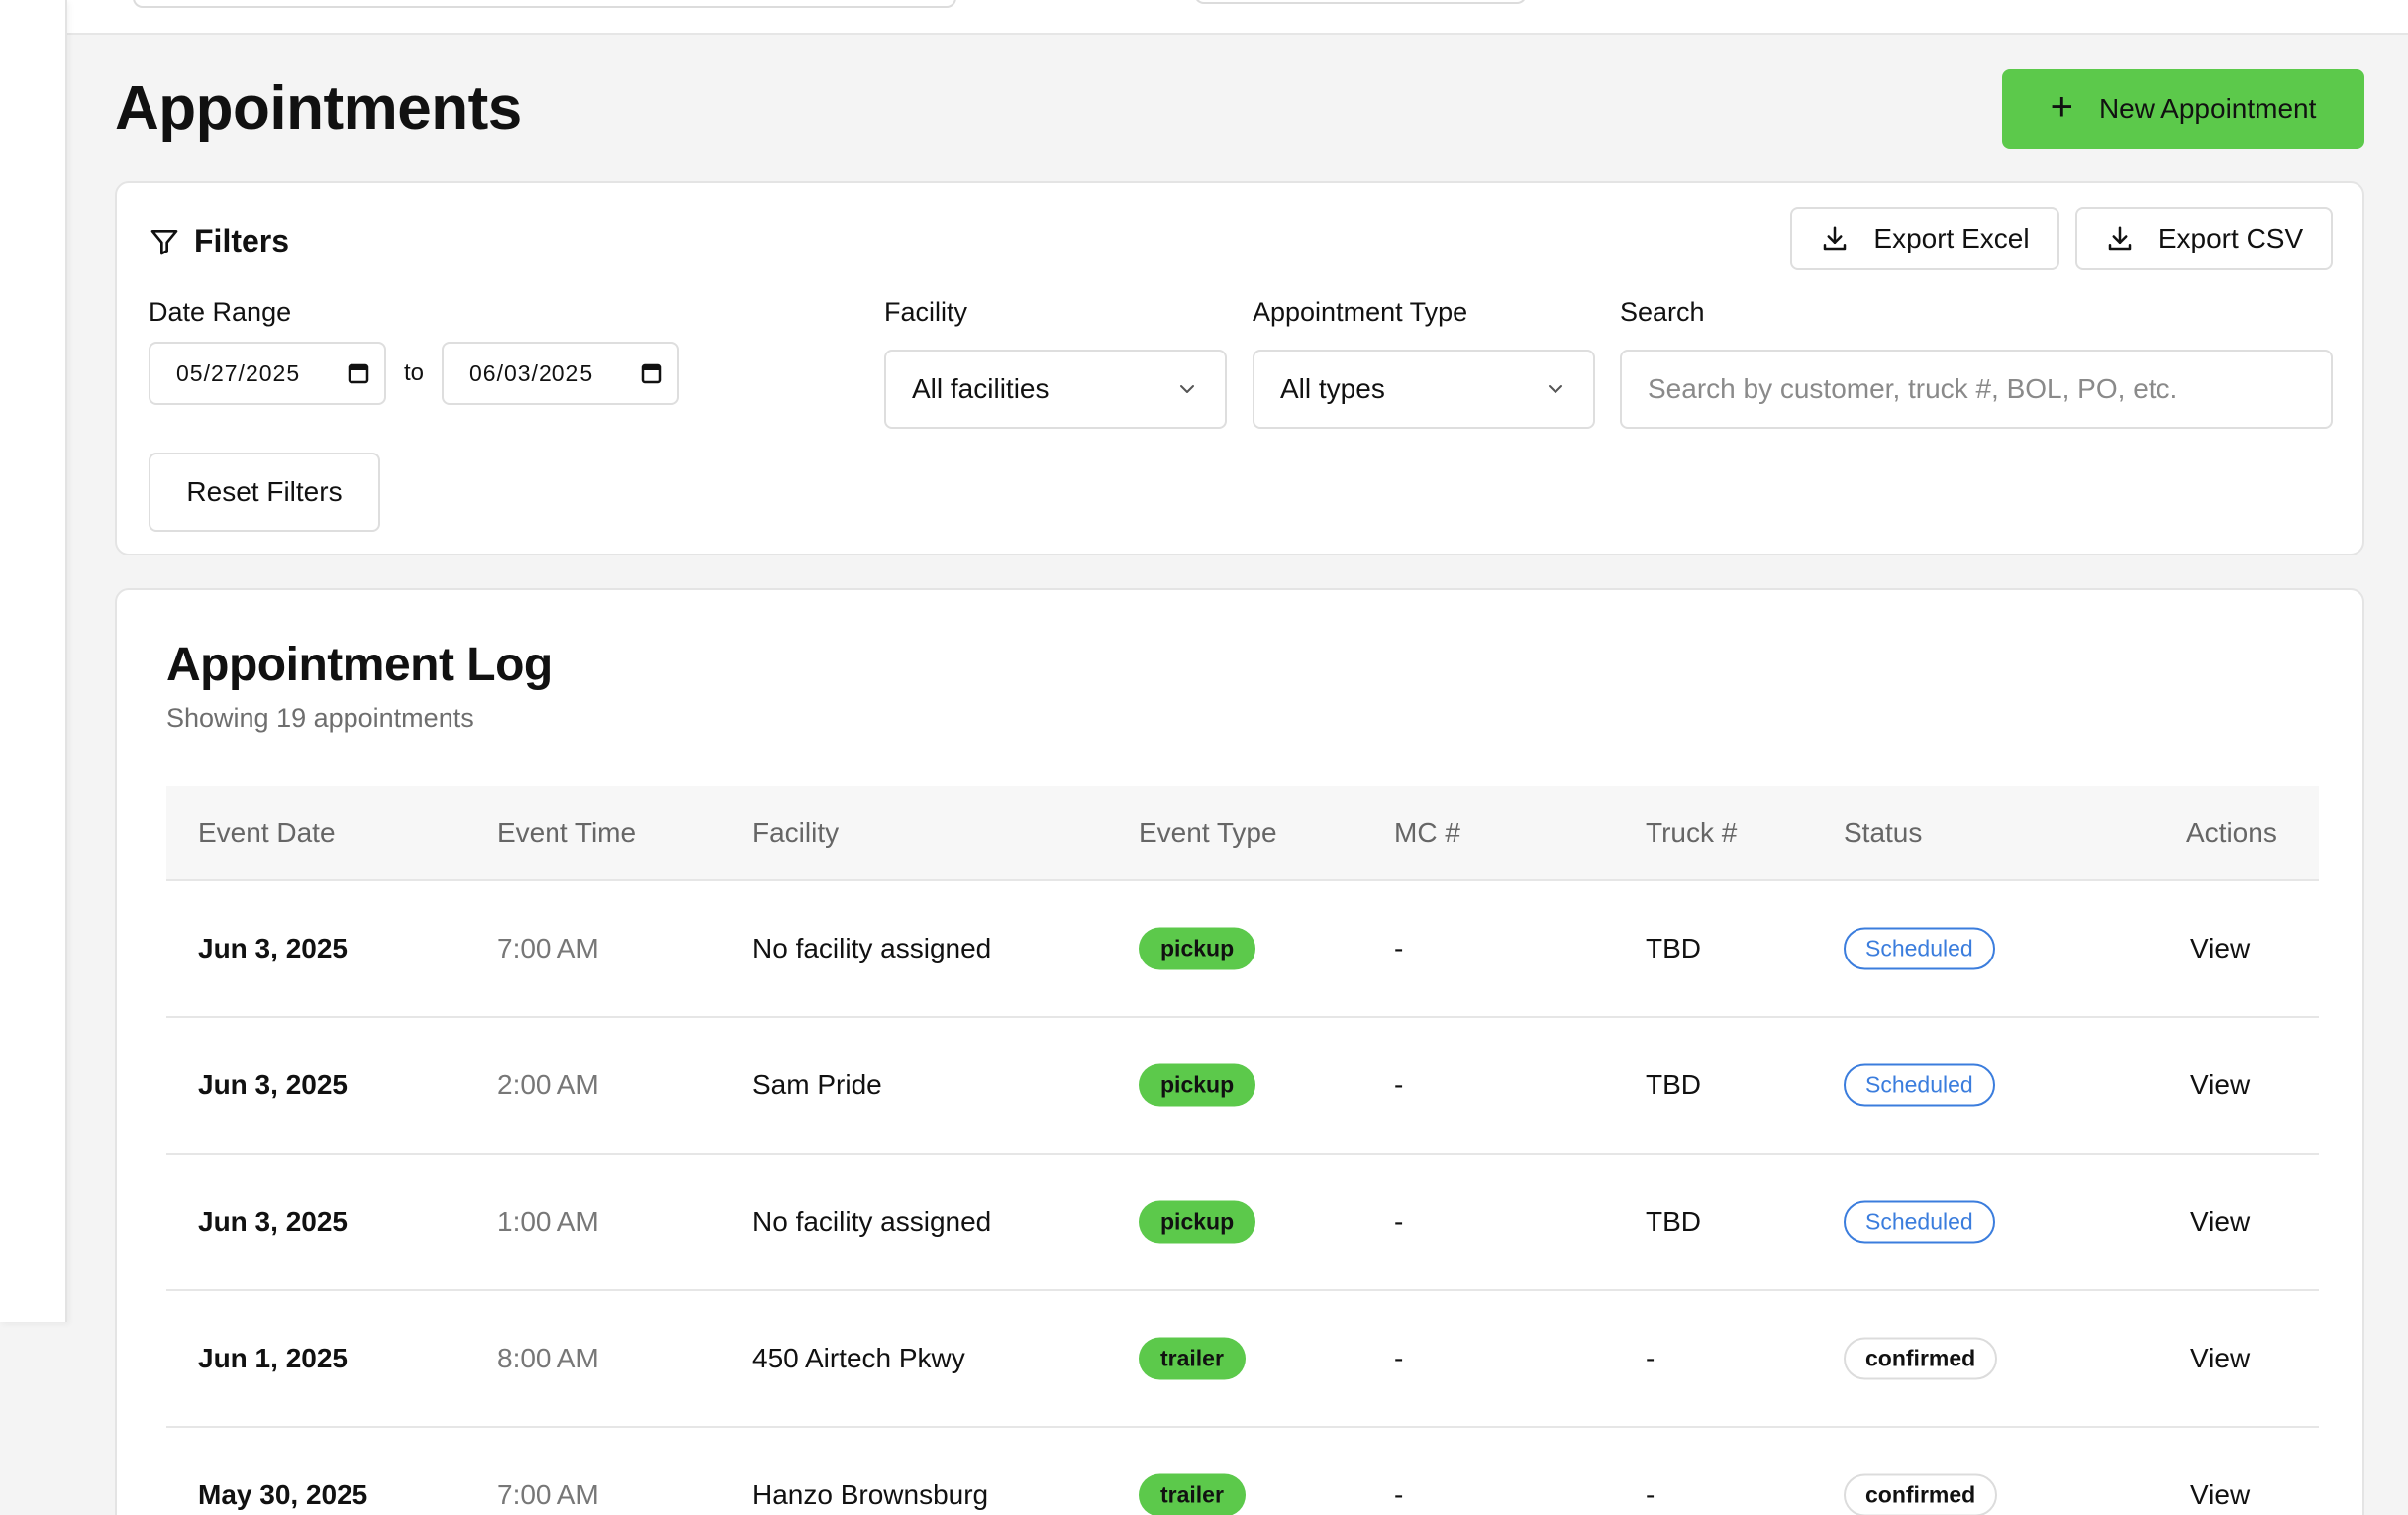 This screenshot has width=2408, height=1515. Describe the element at coordinates (220, 312) in the screenshot. I see `date-range-label: Date Range` at that location.